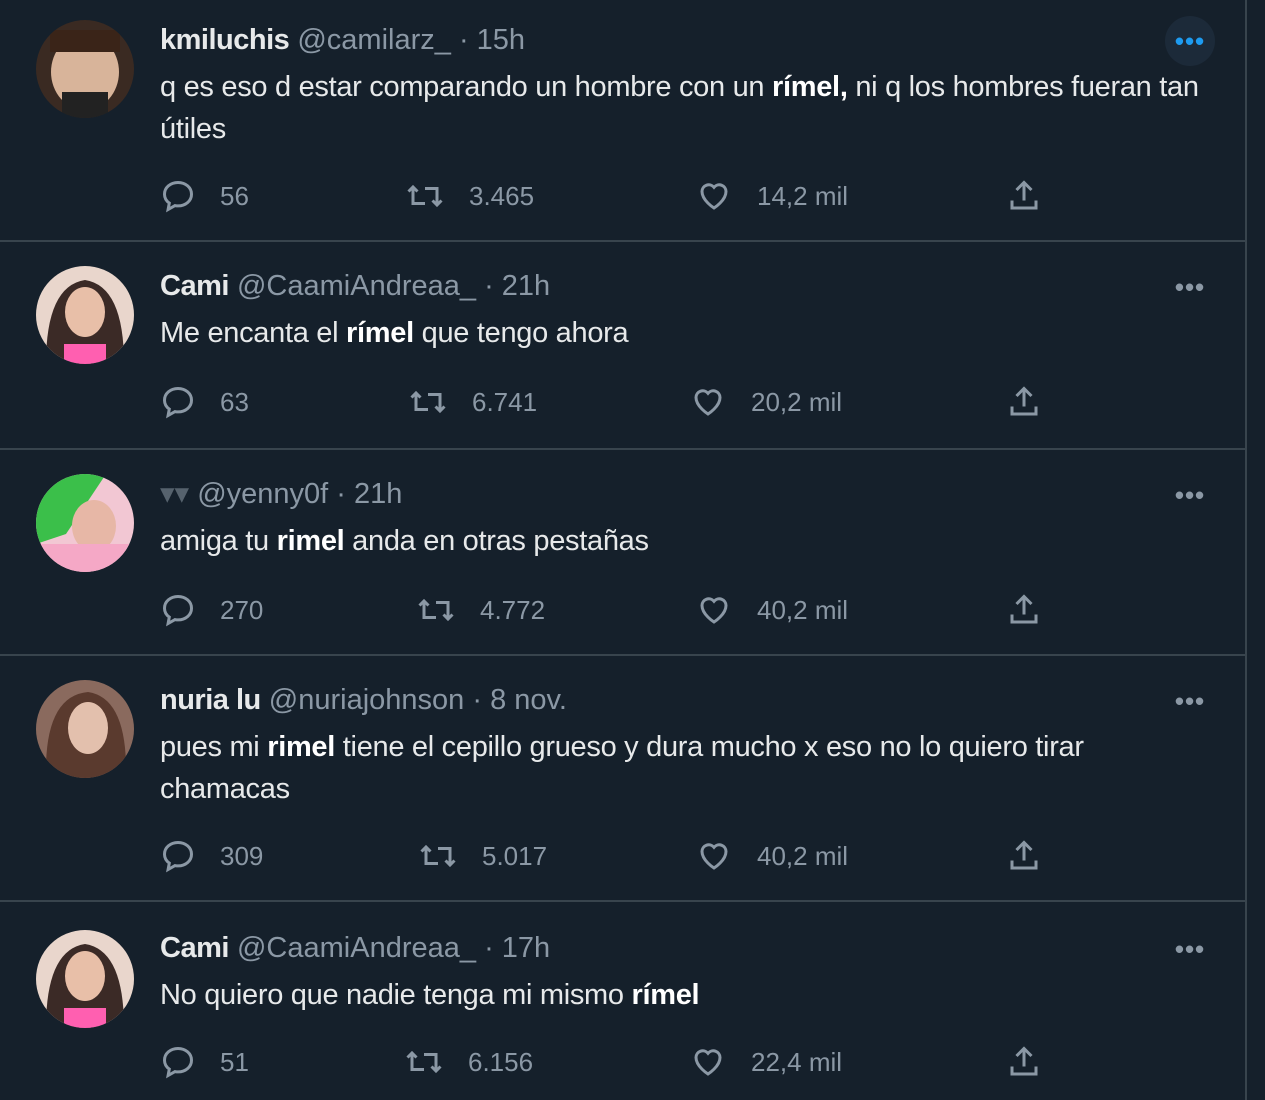 The height and width of the screenshot is (1100, 1265). I want to click on like-button: 20,2 mil, so click(765, 402).